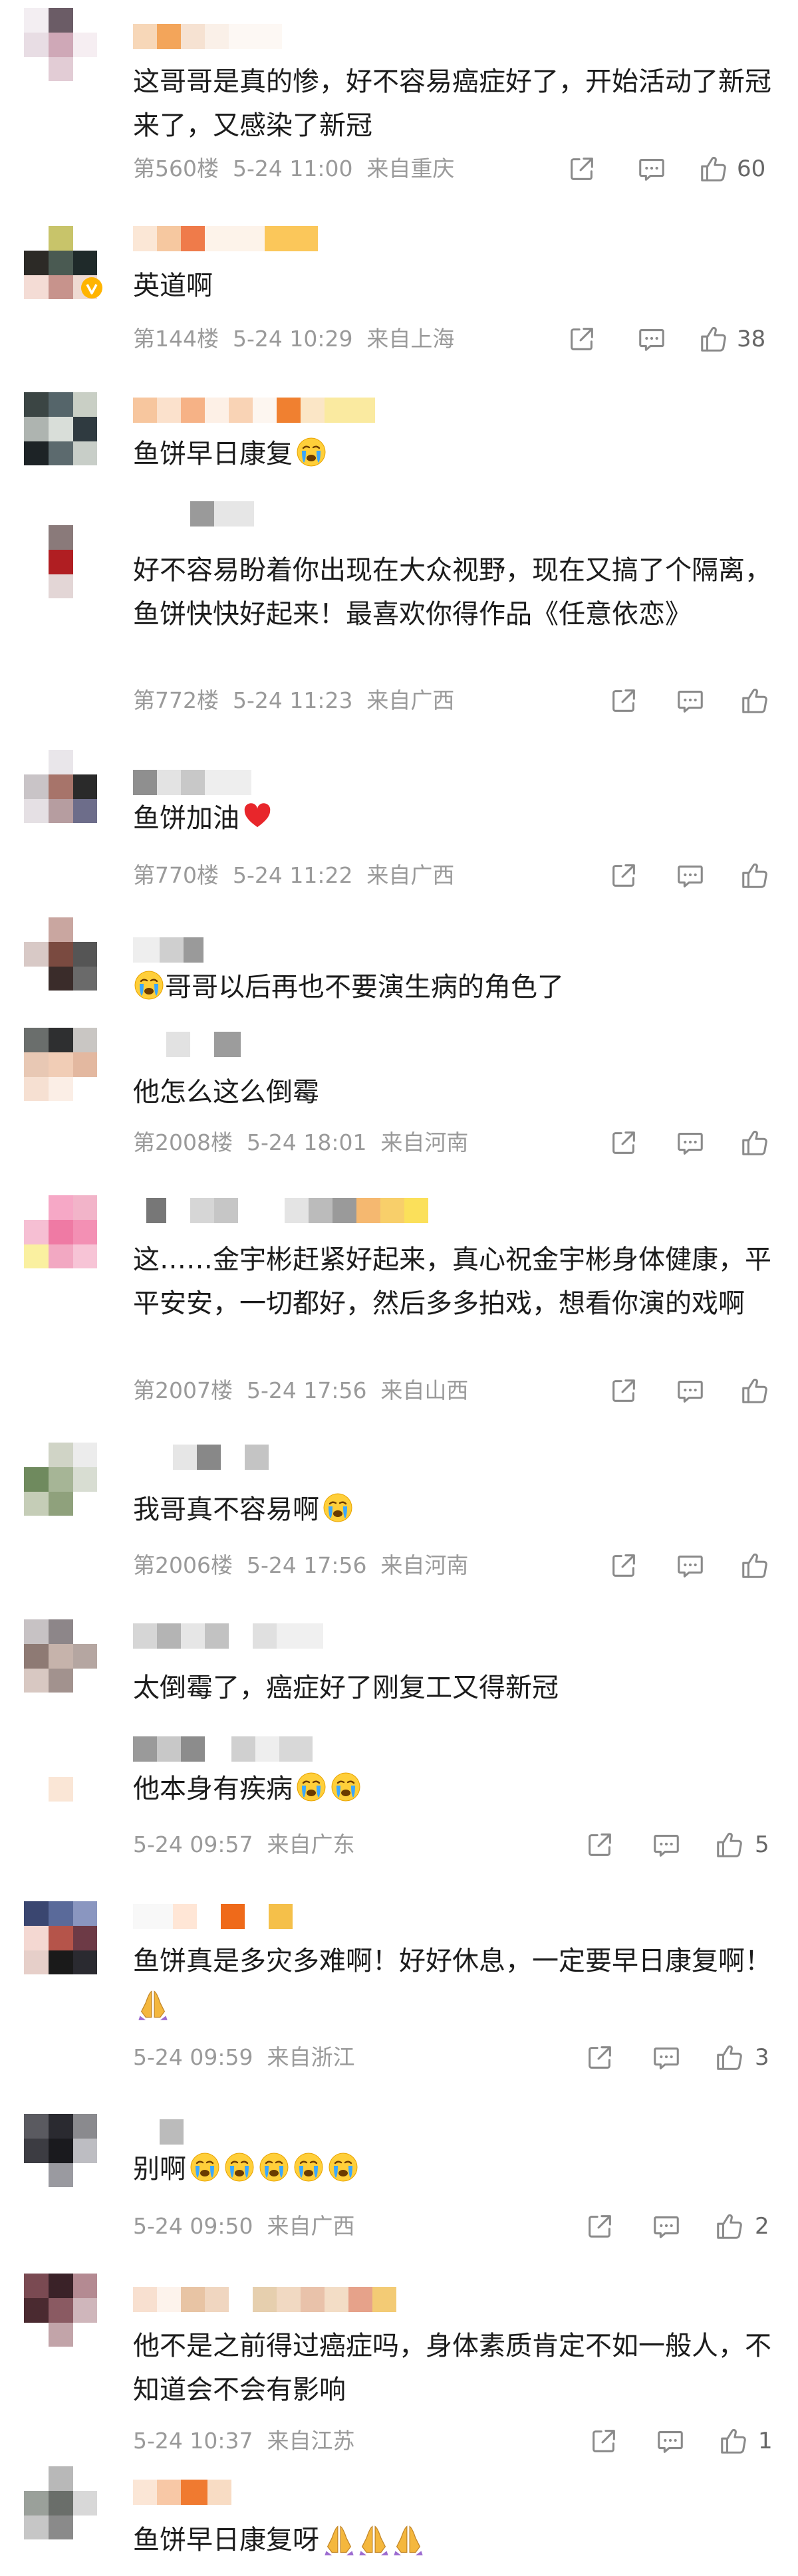 The image size is (798, 2576). What do you see at coordinates (762, 2226) in the screenshot?
I see `like-count: 2` at bounding box center [762, 2226].